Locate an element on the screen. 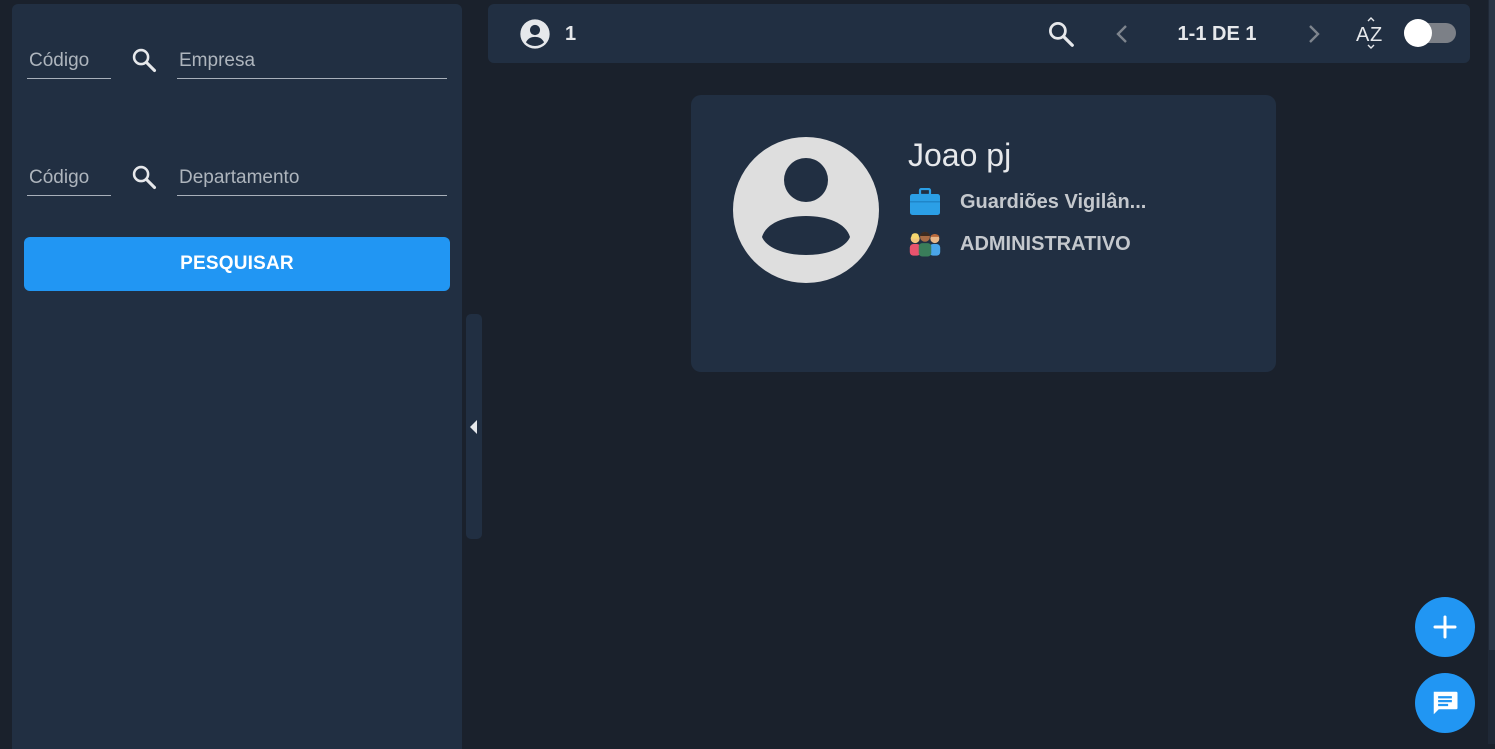 This screenshot has width=1495, height=749. employee-department-row: ADMINISTRATIVO is located at coordinates (1019, 244).